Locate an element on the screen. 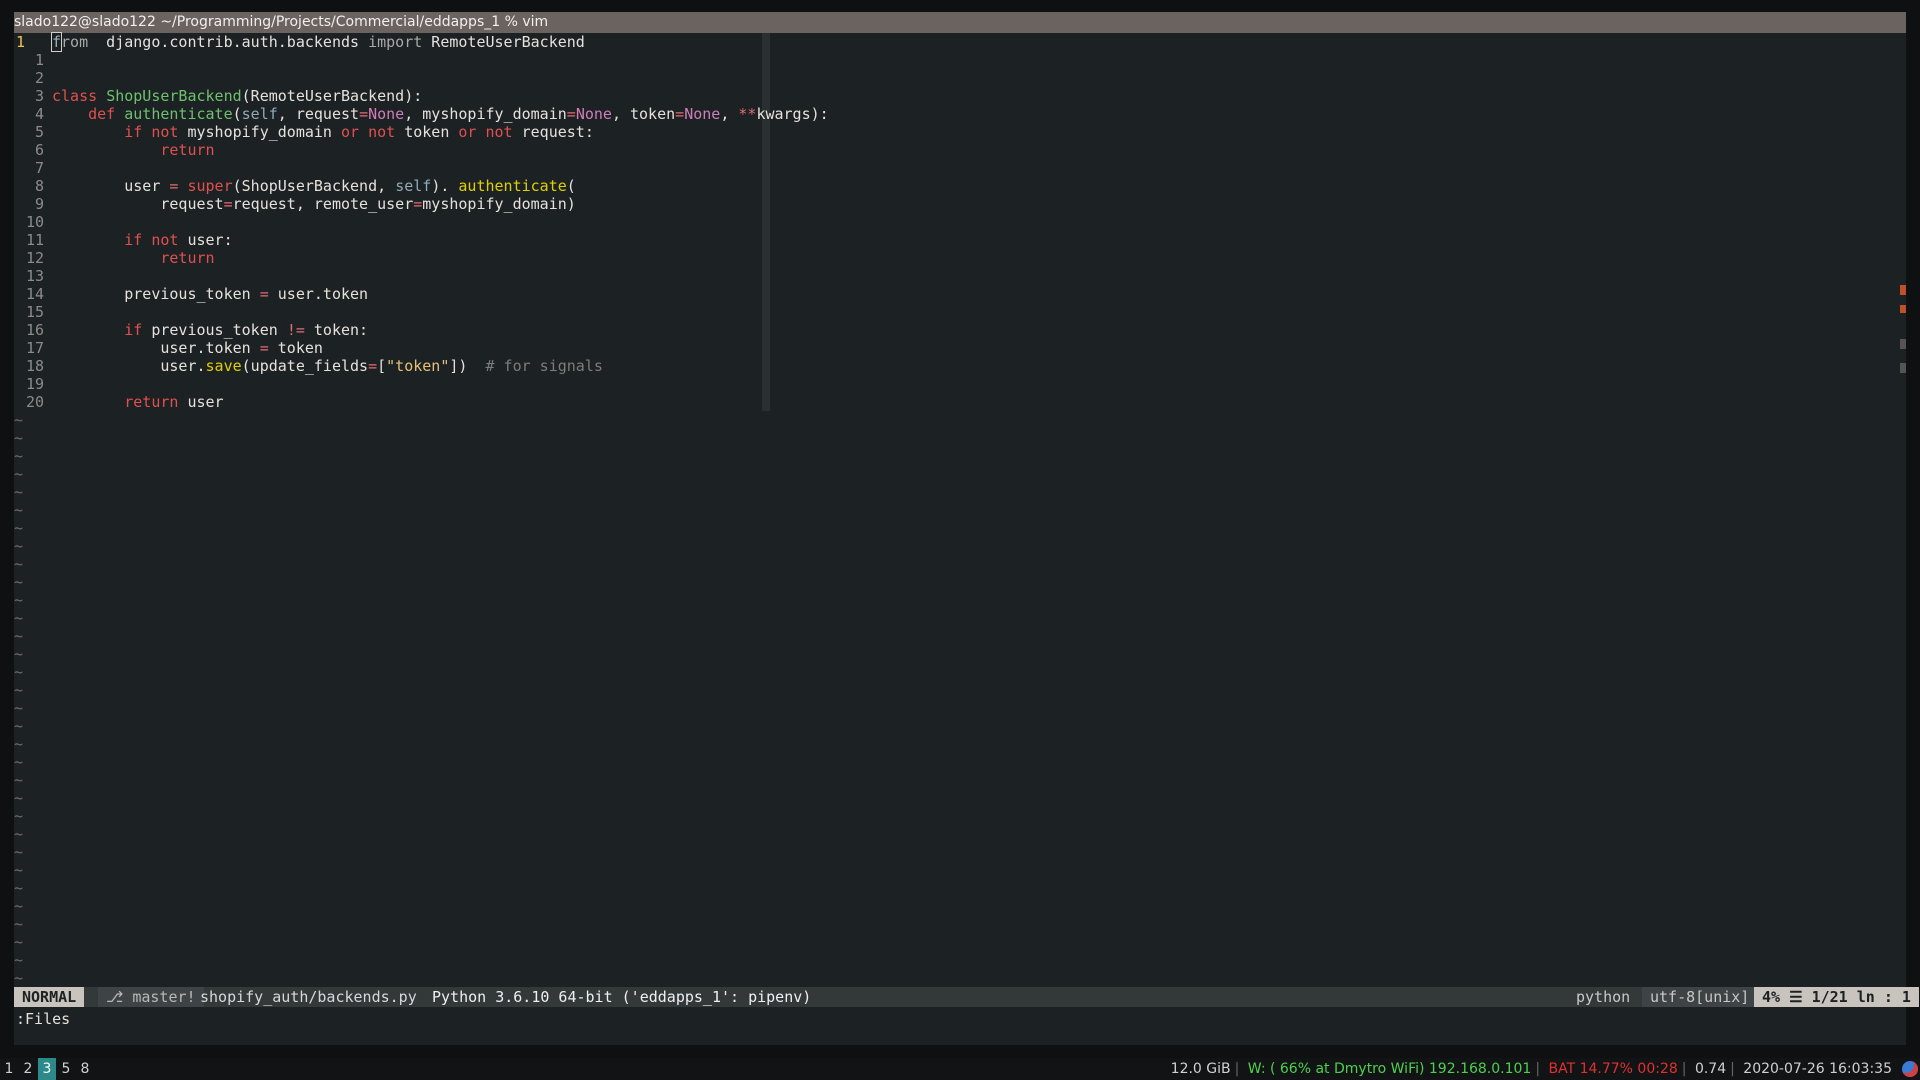  mode-indicator: NORMAL is located at coordinates (49, 997).